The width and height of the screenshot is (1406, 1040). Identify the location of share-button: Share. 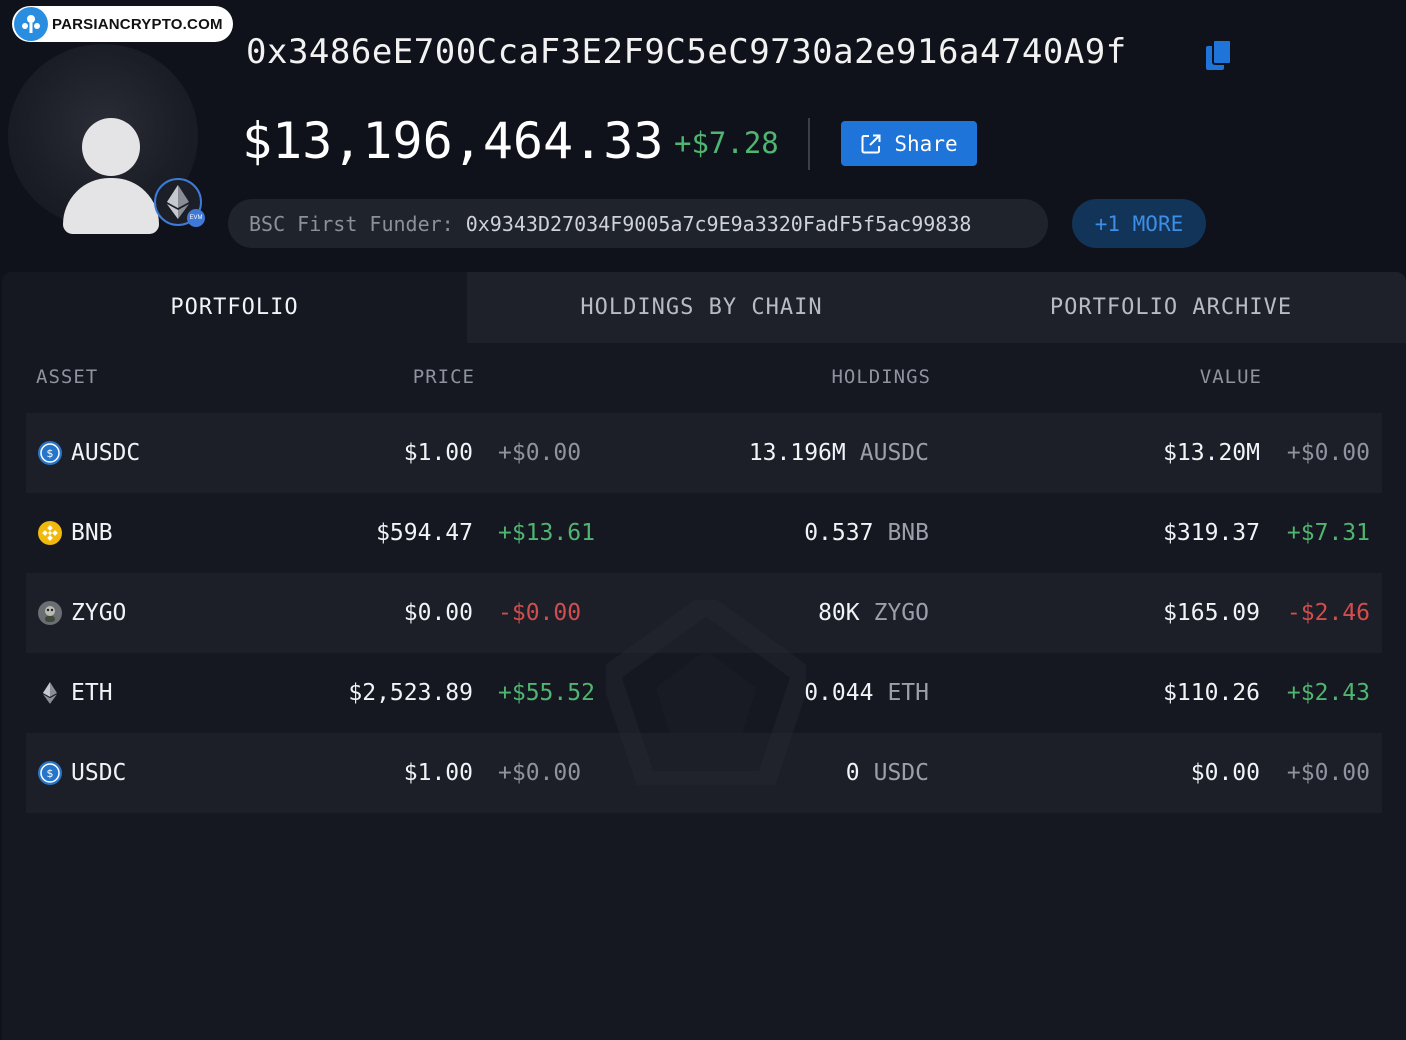
(909, 143).